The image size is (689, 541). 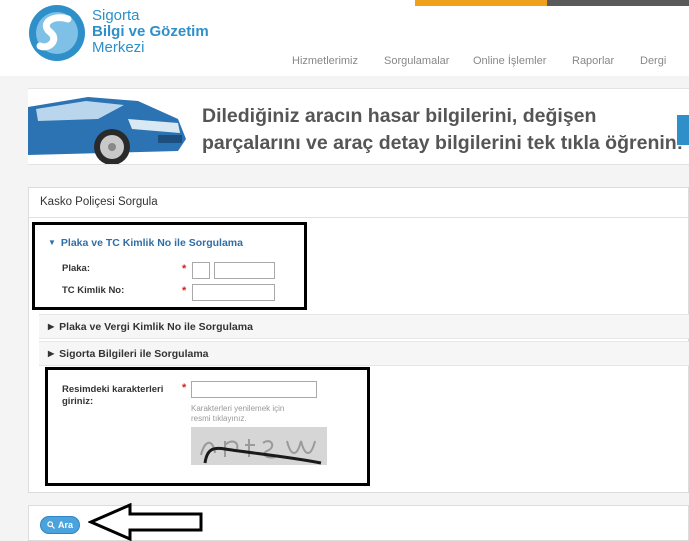 I want to click on logo-icon, so click(x=57, y=33).